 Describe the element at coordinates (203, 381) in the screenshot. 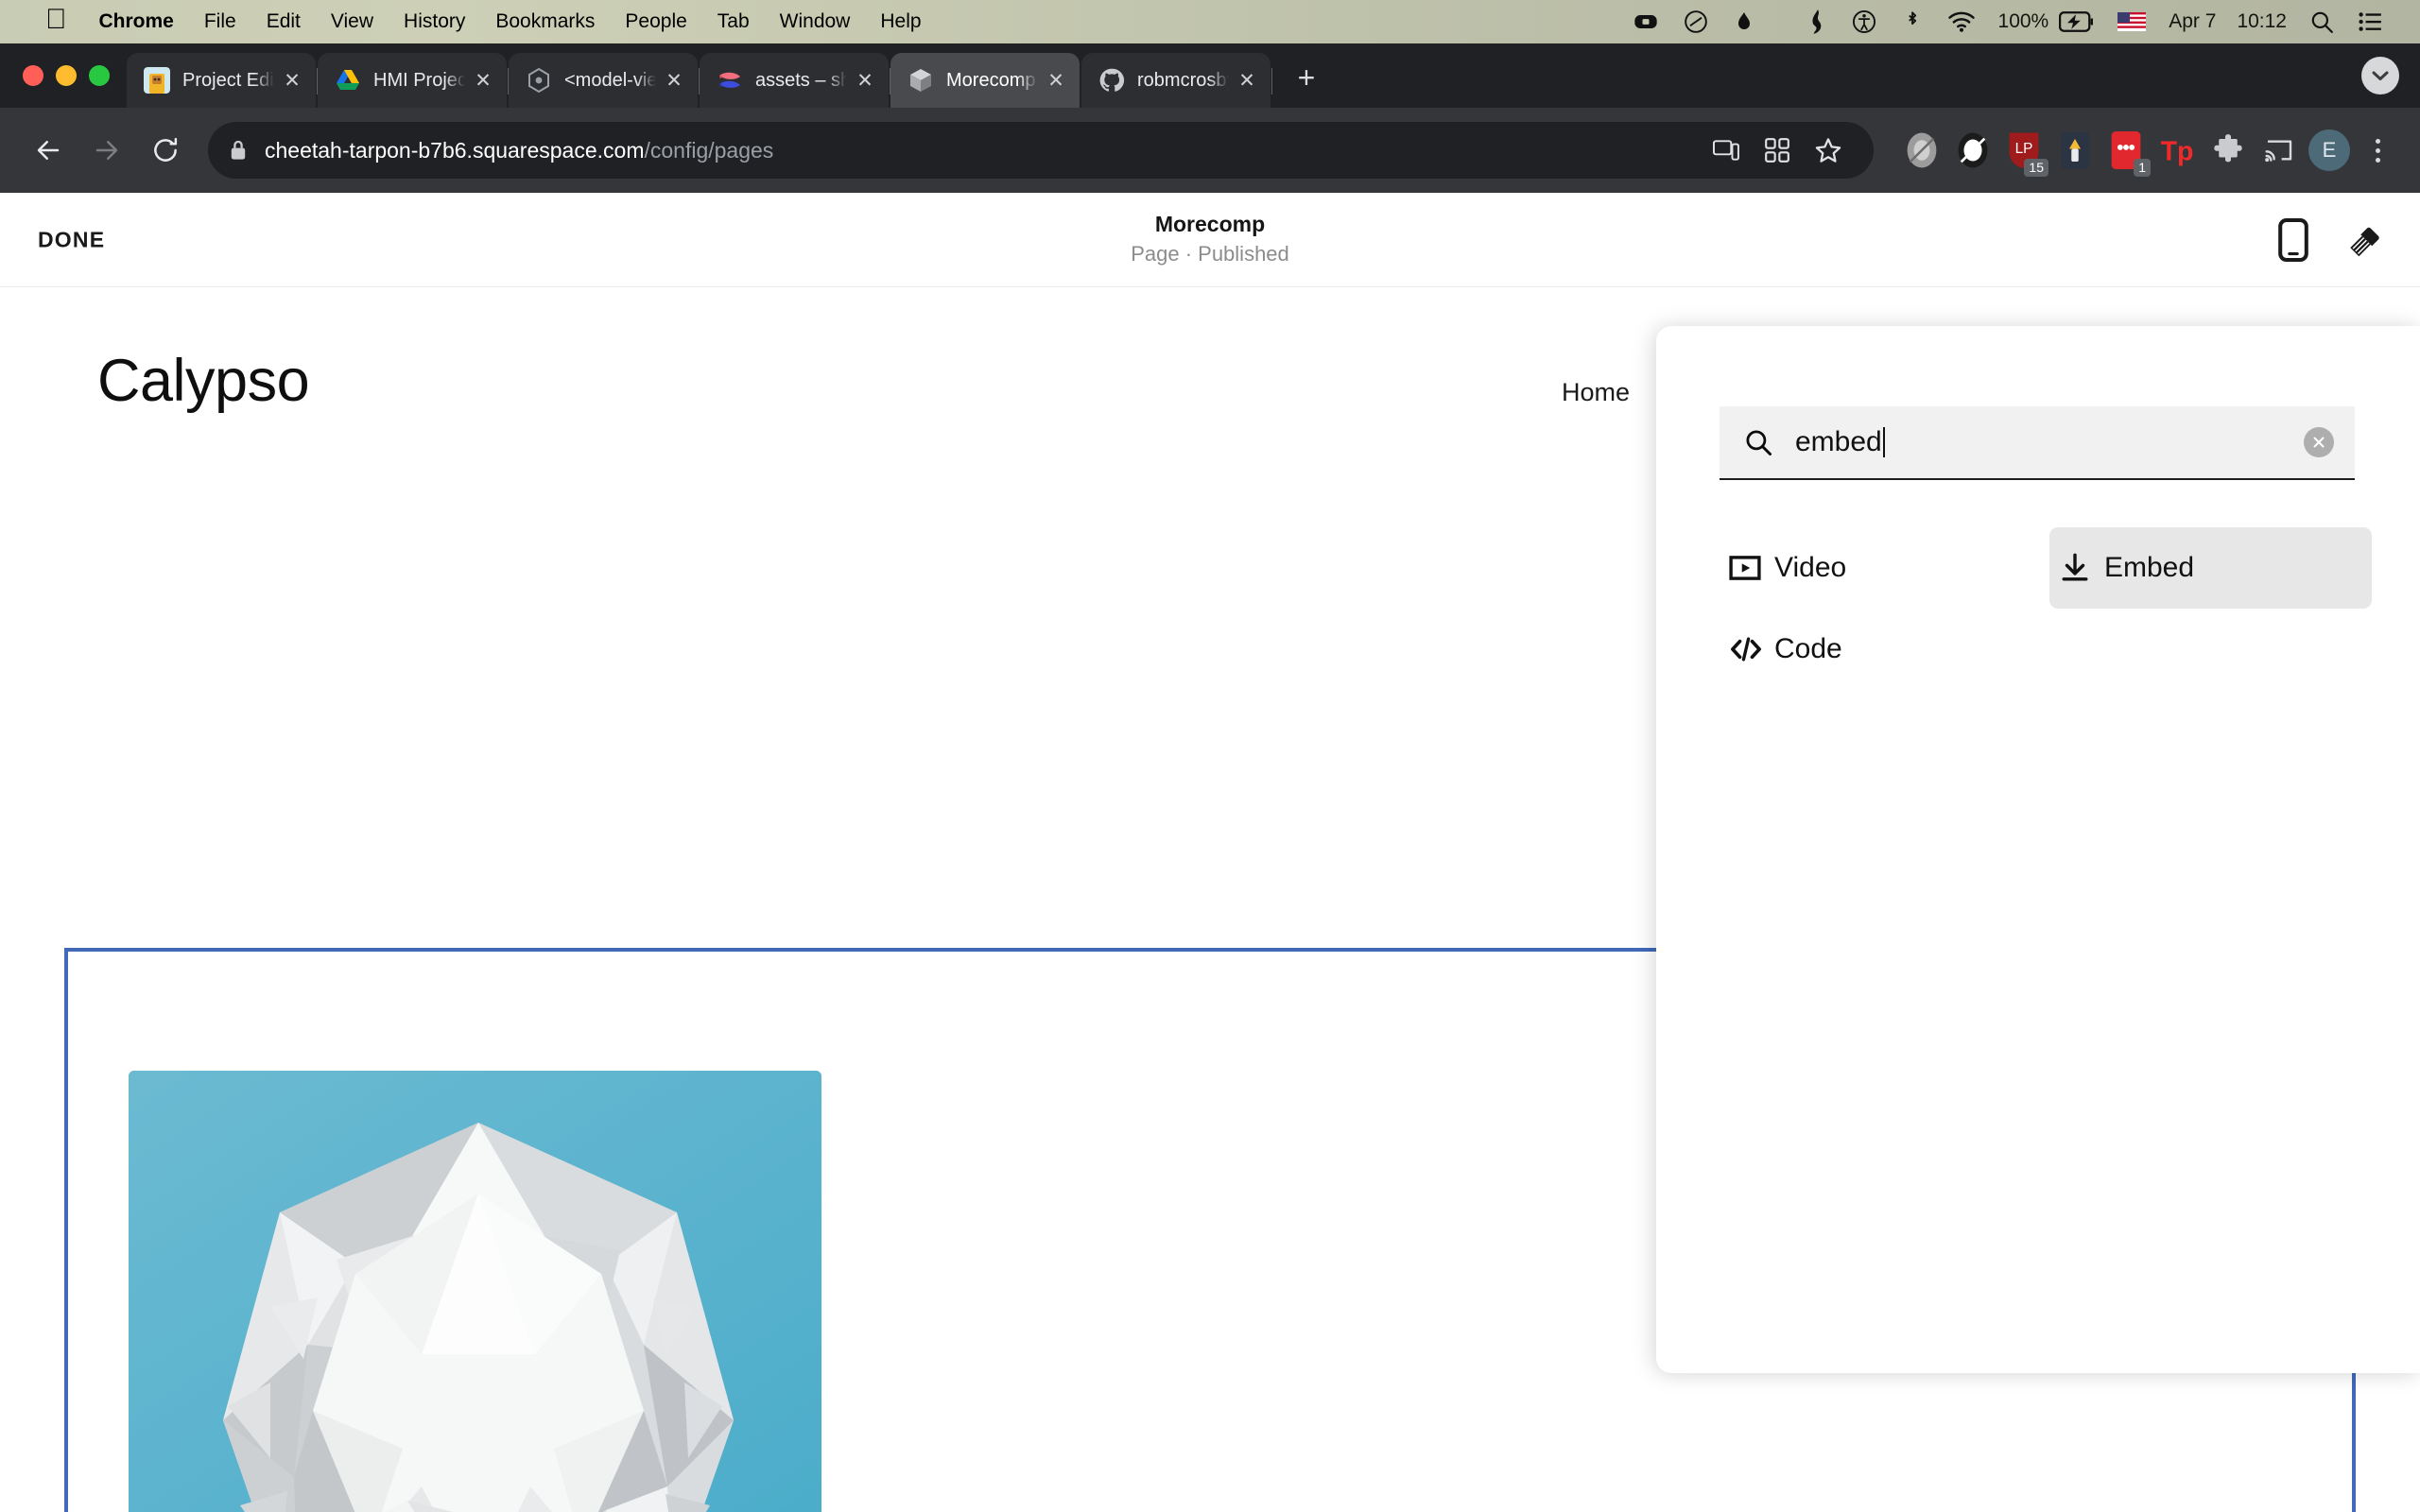

I see `site-title: Calypso` at that location.